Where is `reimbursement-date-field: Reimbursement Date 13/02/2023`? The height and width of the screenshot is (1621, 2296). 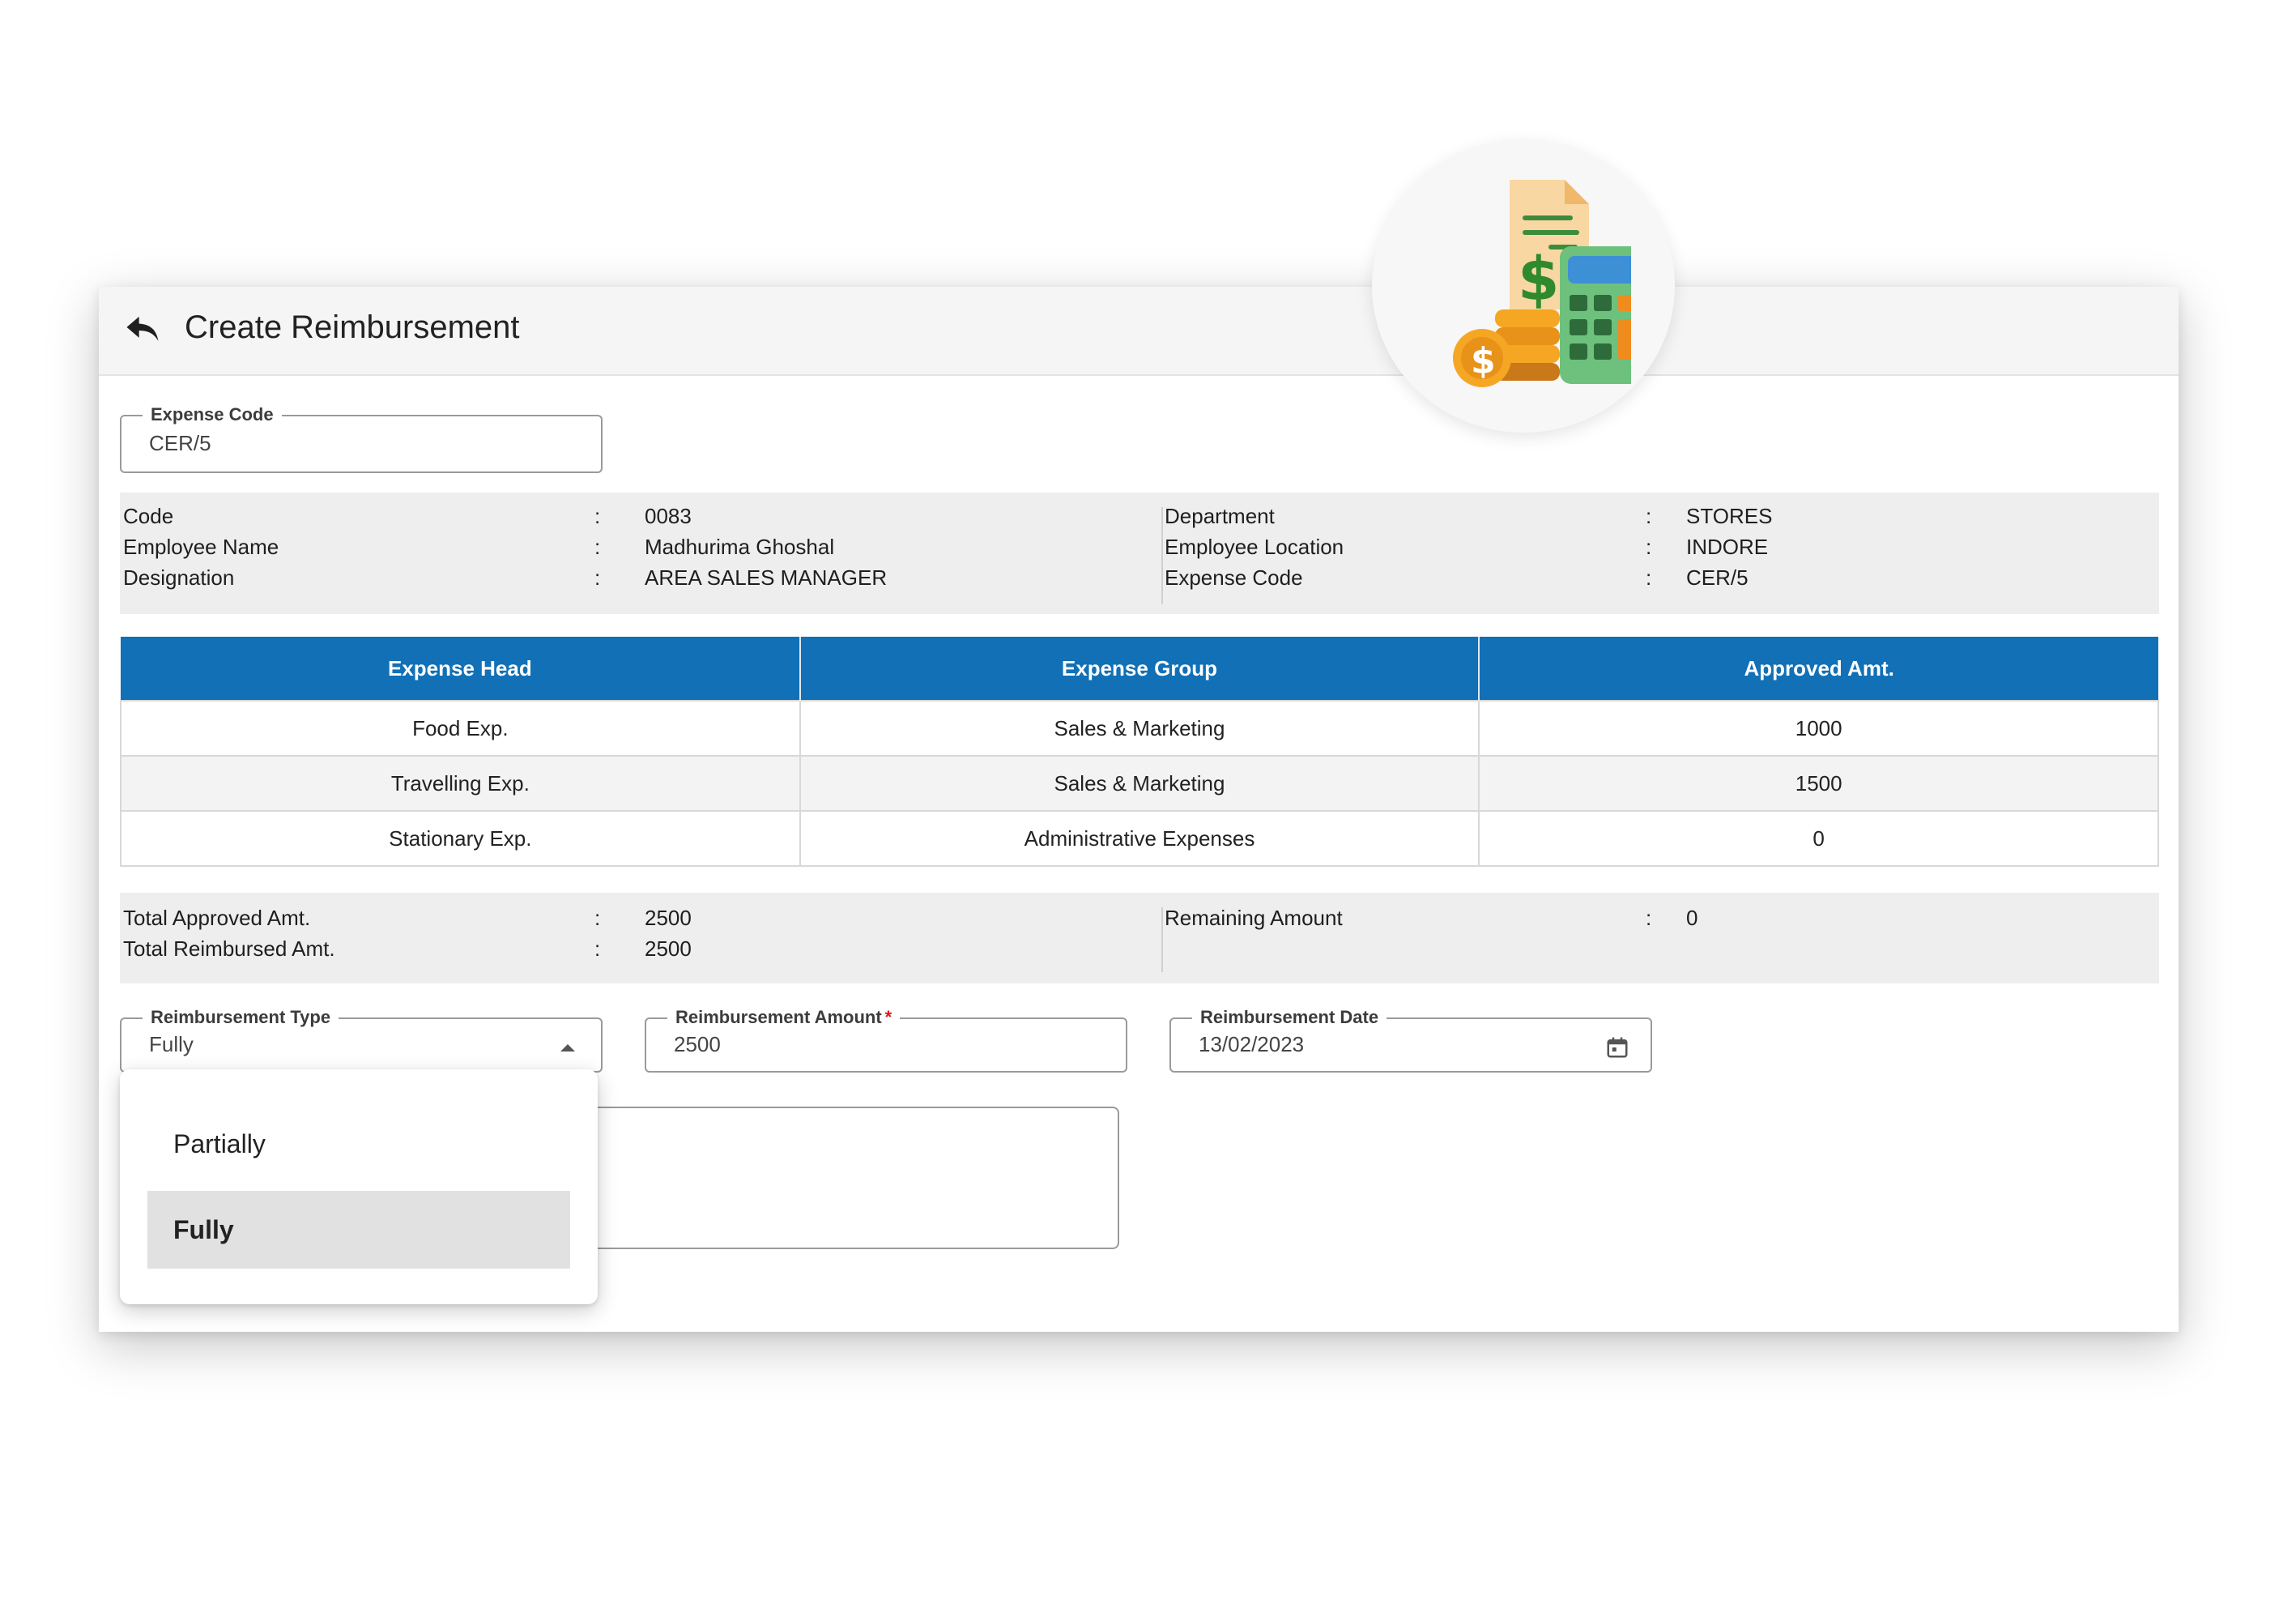 reimbursement-date-field: Reimbursement Date 13/02/2023 is located at coordinates (1411, 1040).